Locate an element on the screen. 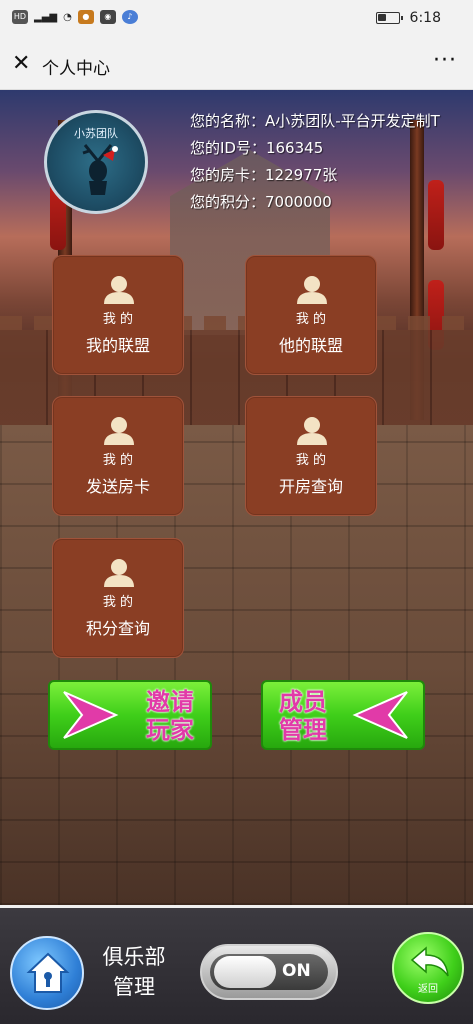 This screenshot has width=473, height=1024. avatar-team-text: 小苏团队 is located at coordinates (96, 133).